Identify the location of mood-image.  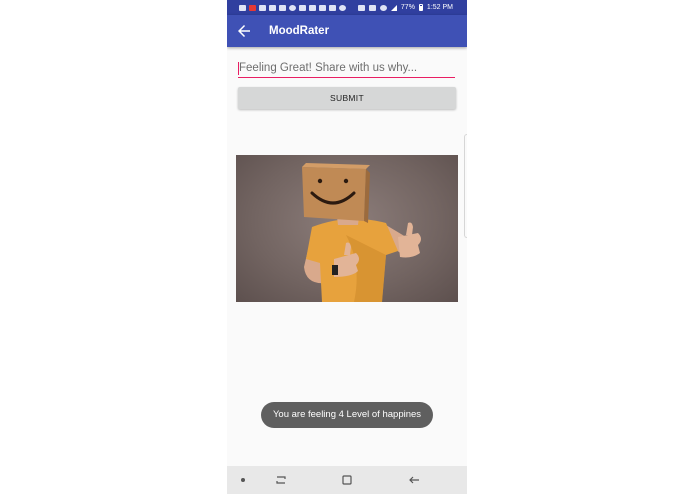
(347, 228).